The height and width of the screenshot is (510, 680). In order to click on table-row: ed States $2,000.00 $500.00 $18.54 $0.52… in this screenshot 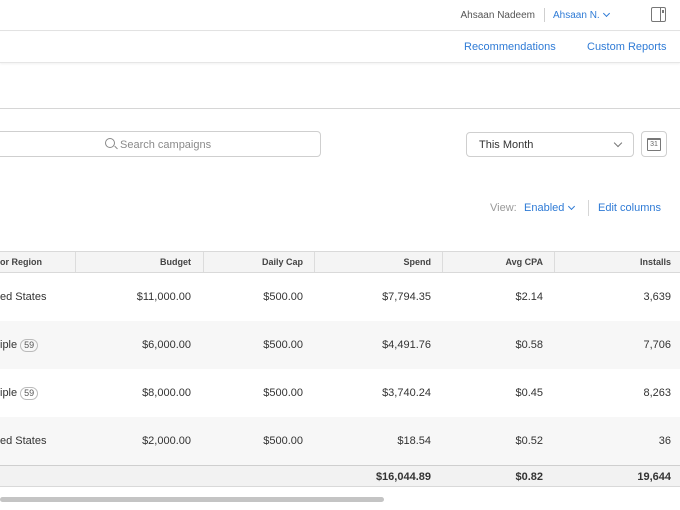, I will do `click(340, 441)`.